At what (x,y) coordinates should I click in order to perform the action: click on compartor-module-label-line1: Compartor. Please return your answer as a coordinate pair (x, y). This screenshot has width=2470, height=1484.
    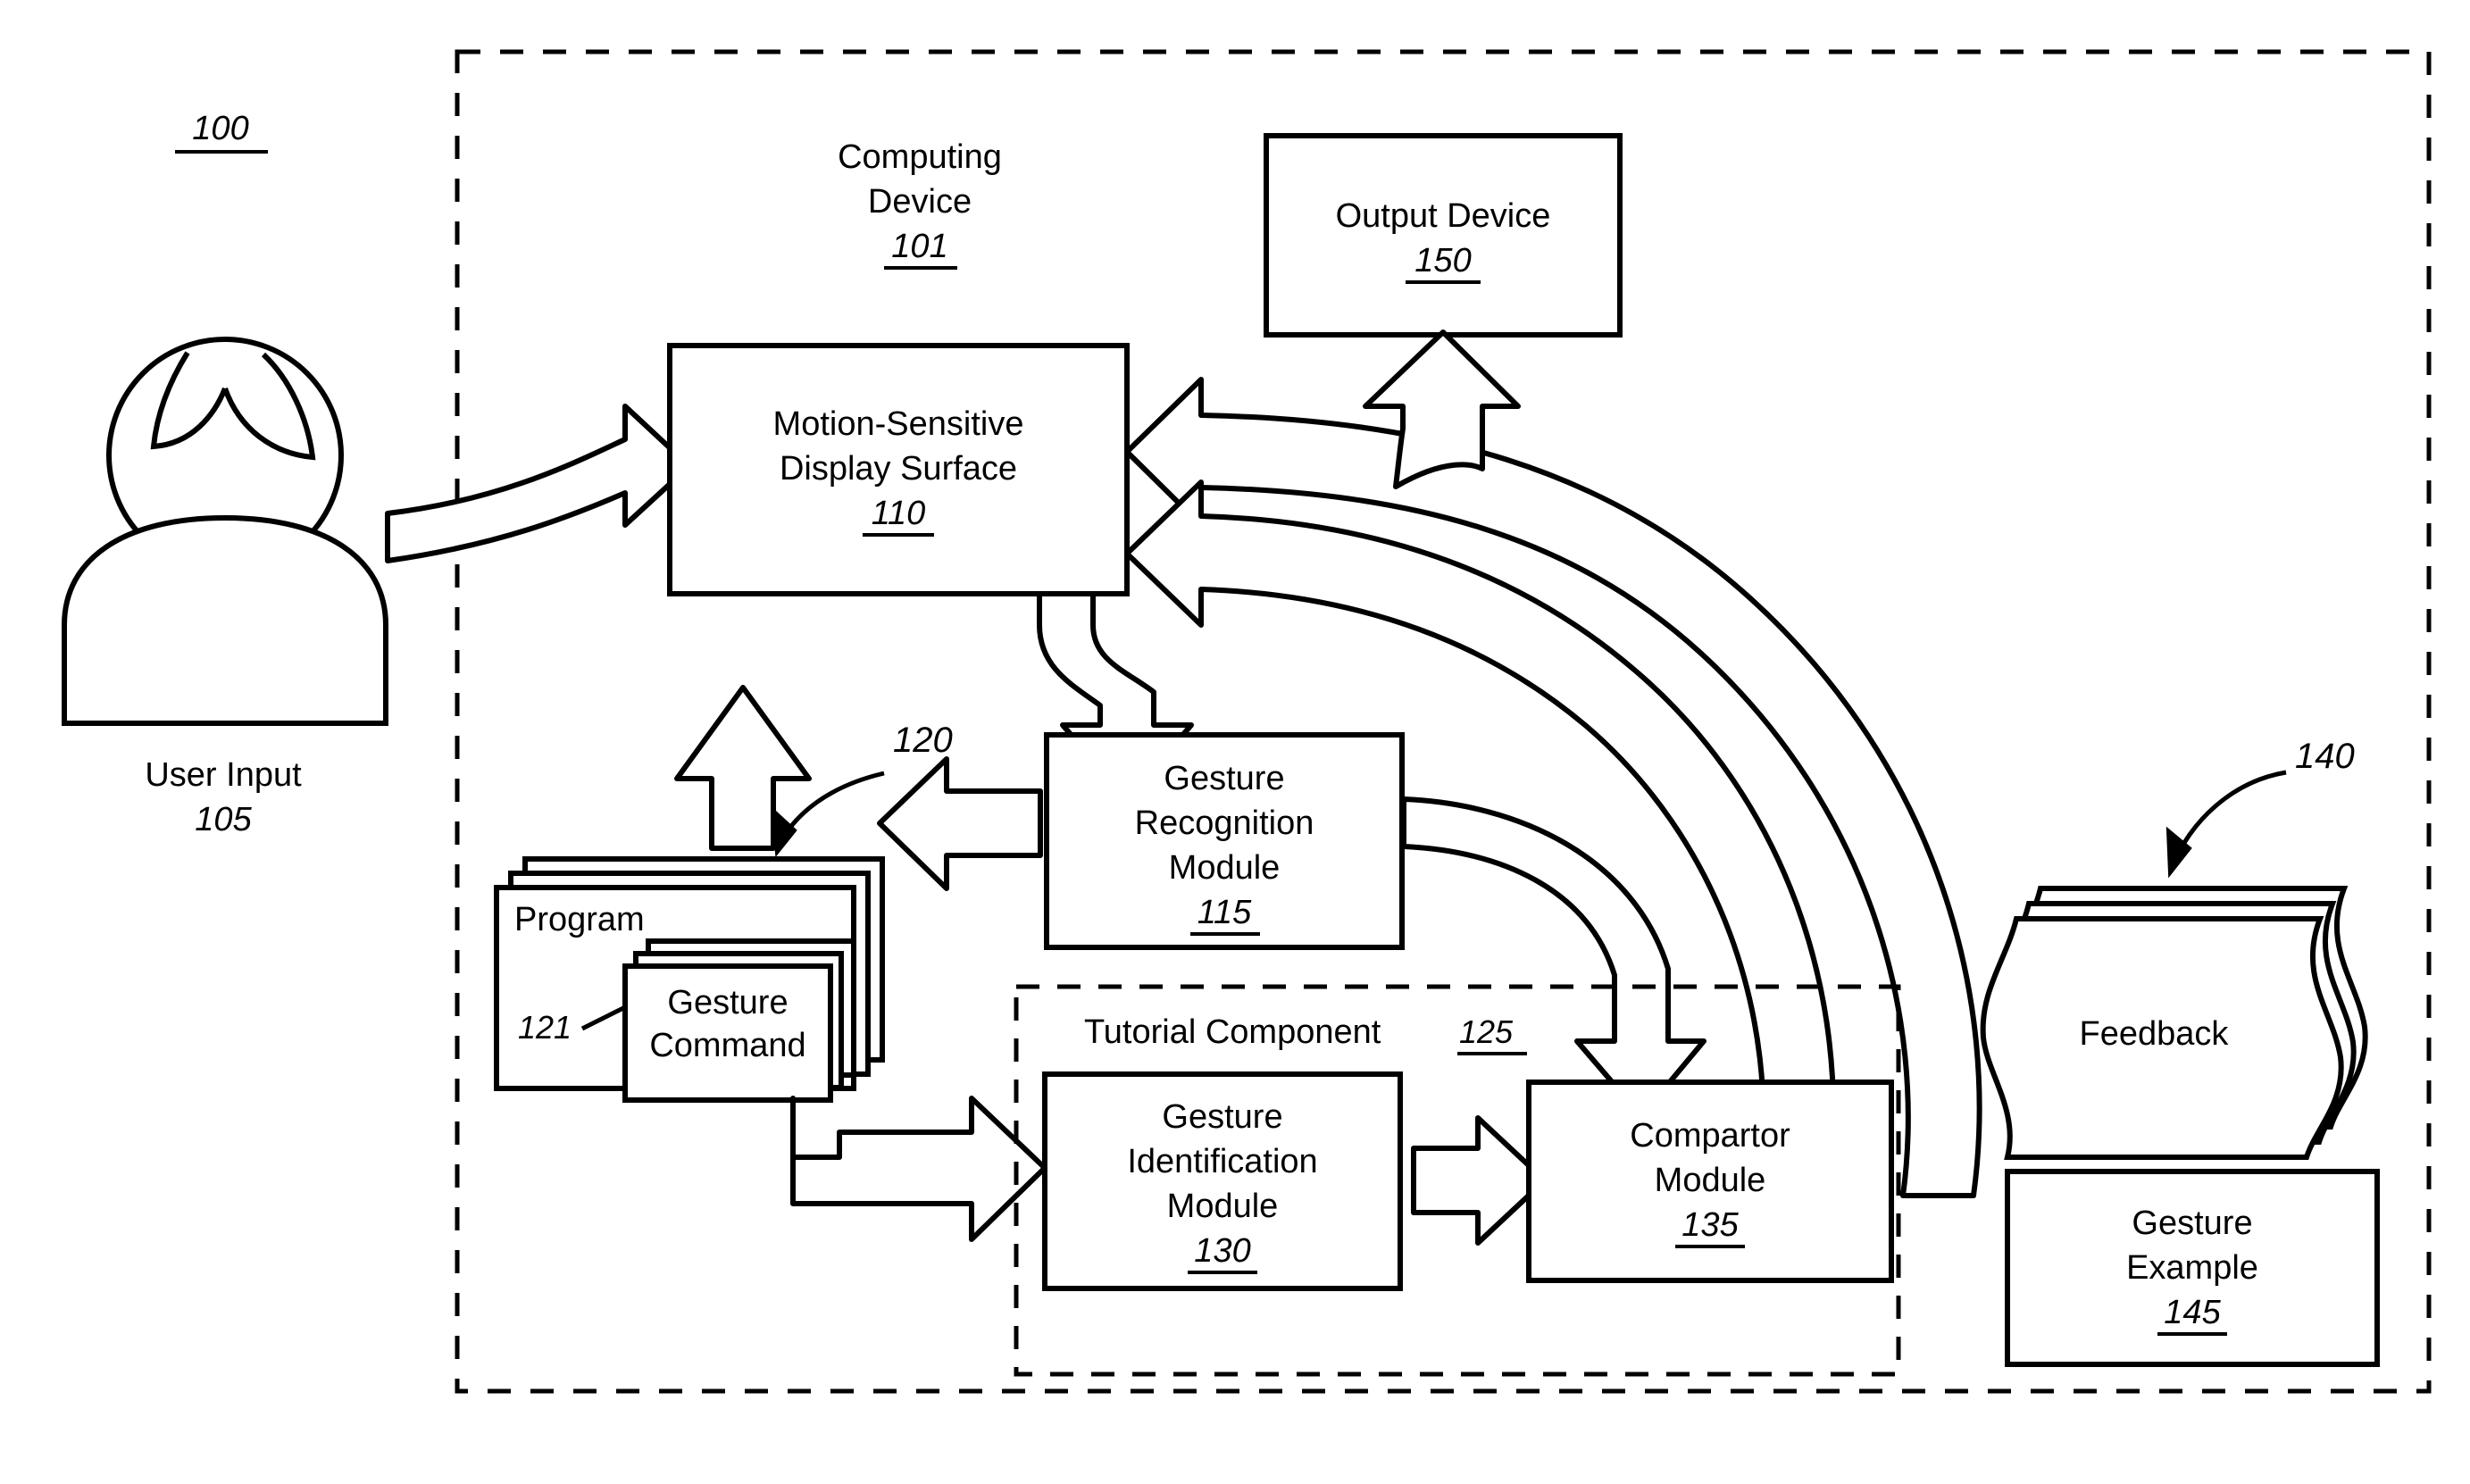
    Looking at the image, I should click on (1710, 1136).